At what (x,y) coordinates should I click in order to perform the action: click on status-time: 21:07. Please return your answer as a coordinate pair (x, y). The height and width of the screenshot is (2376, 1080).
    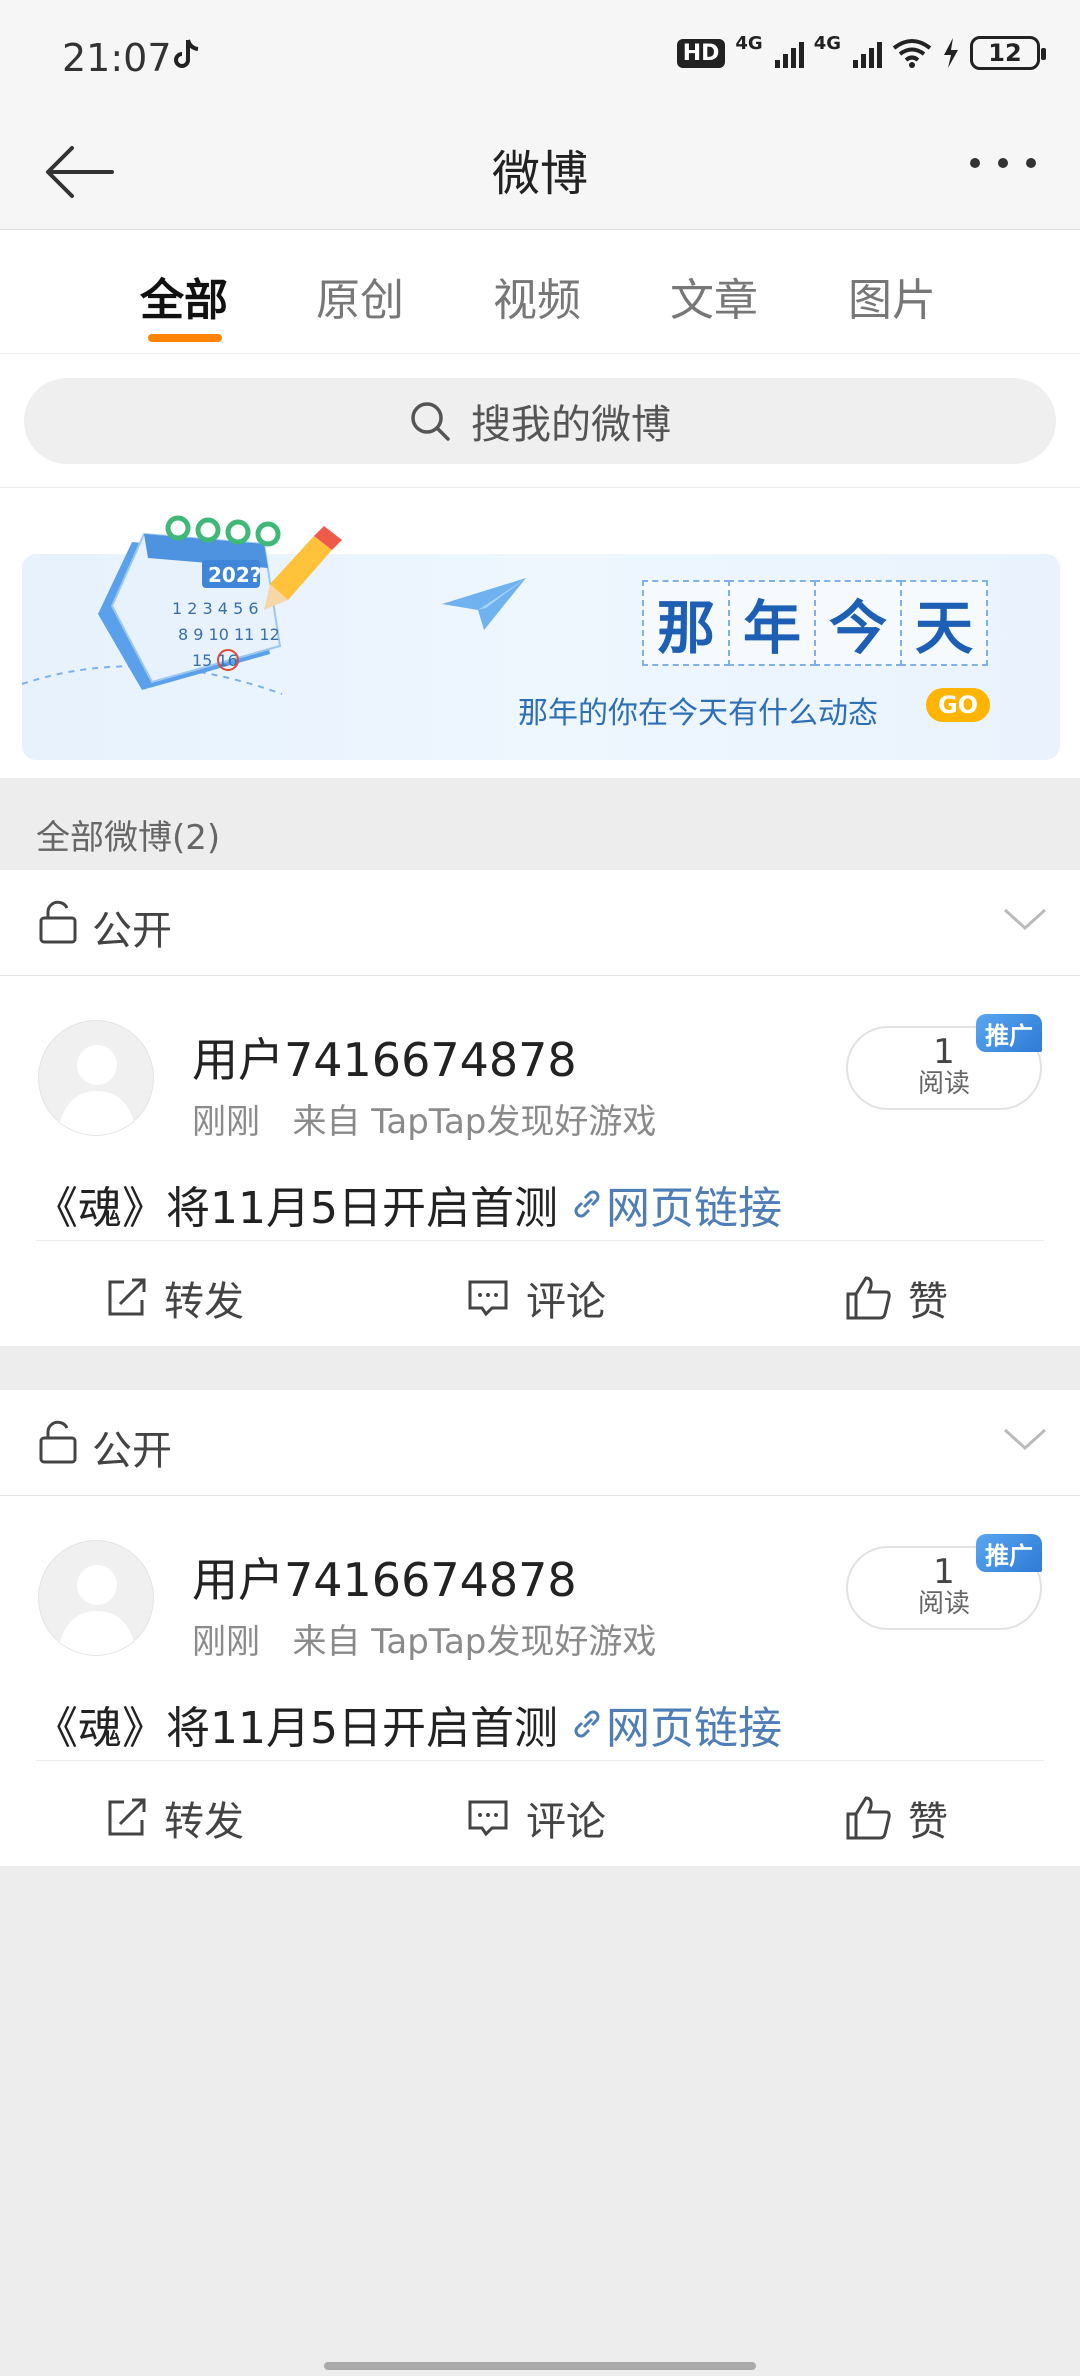
    Looking at the image, I should click on (117, 58).